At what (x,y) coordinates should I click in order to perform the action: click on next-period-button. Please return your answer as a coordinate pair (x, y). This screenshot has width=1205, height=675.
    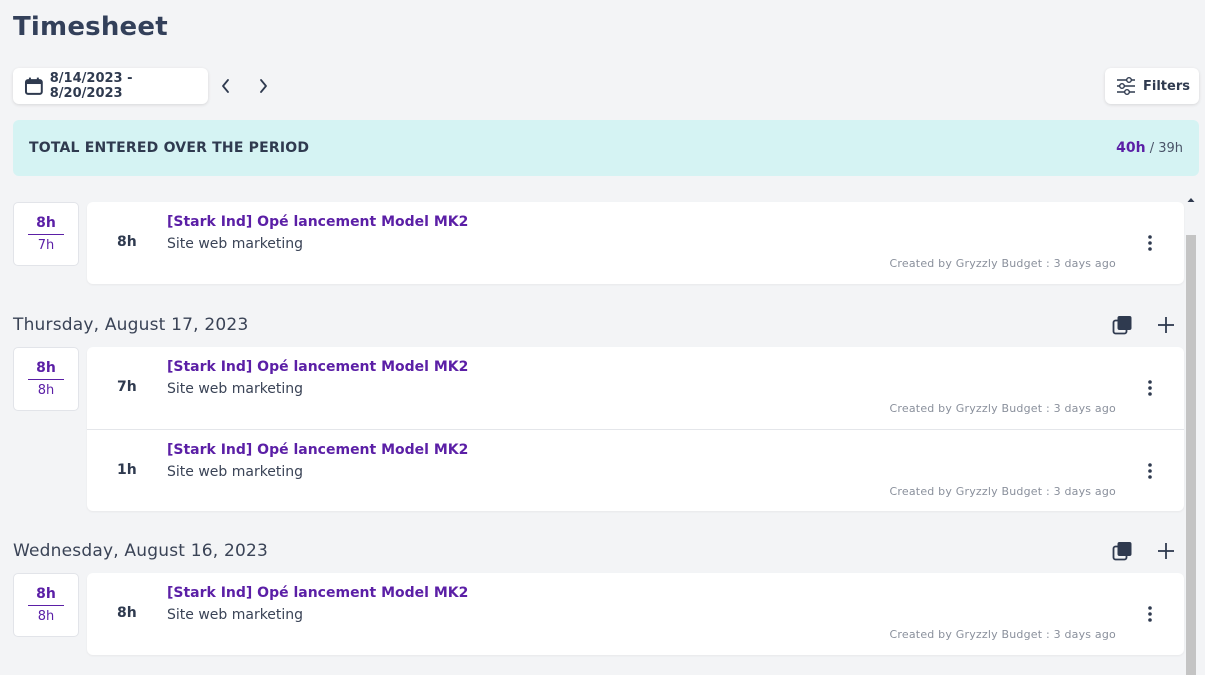
    Looking at the image, I should click on (263, 86).